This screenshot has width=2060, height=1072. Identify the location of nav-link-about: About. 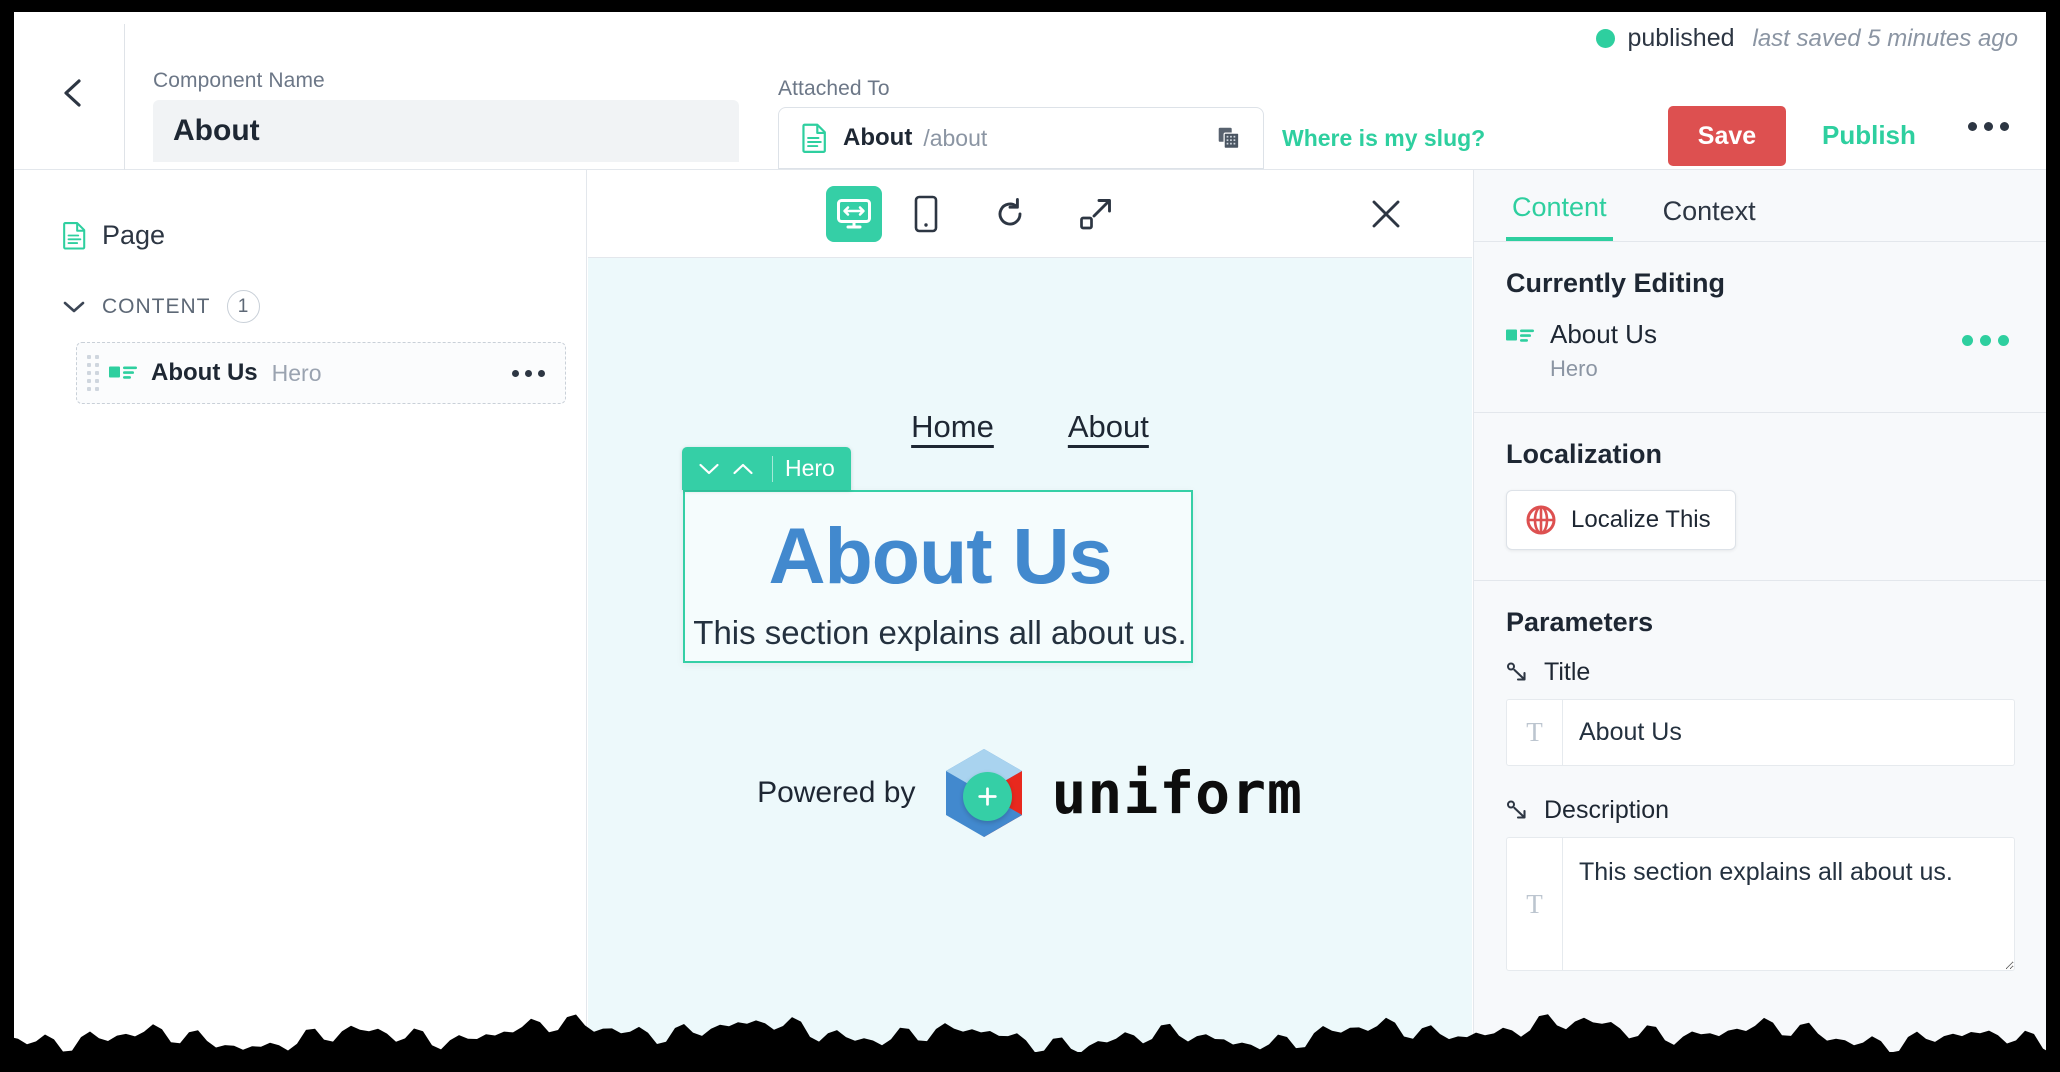
(1108, 427).